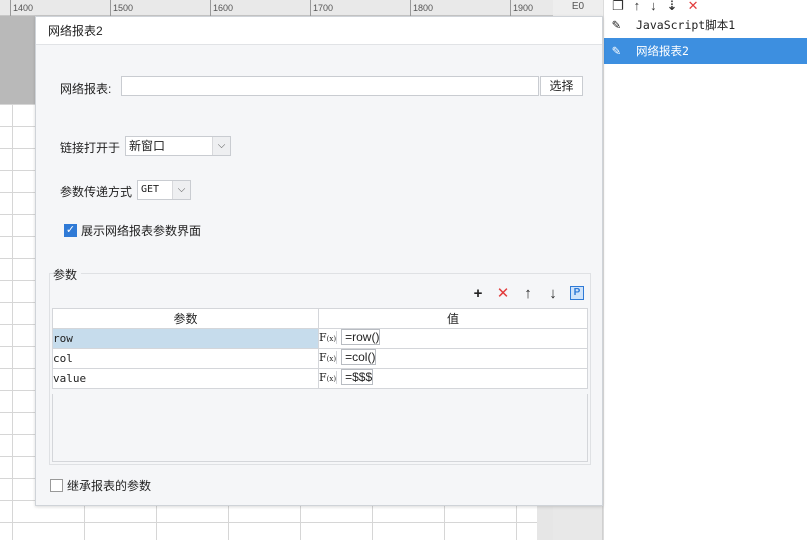 This screenshot has height=540, width=807. I want to click on param-name-cell: value, so click(185, 378).